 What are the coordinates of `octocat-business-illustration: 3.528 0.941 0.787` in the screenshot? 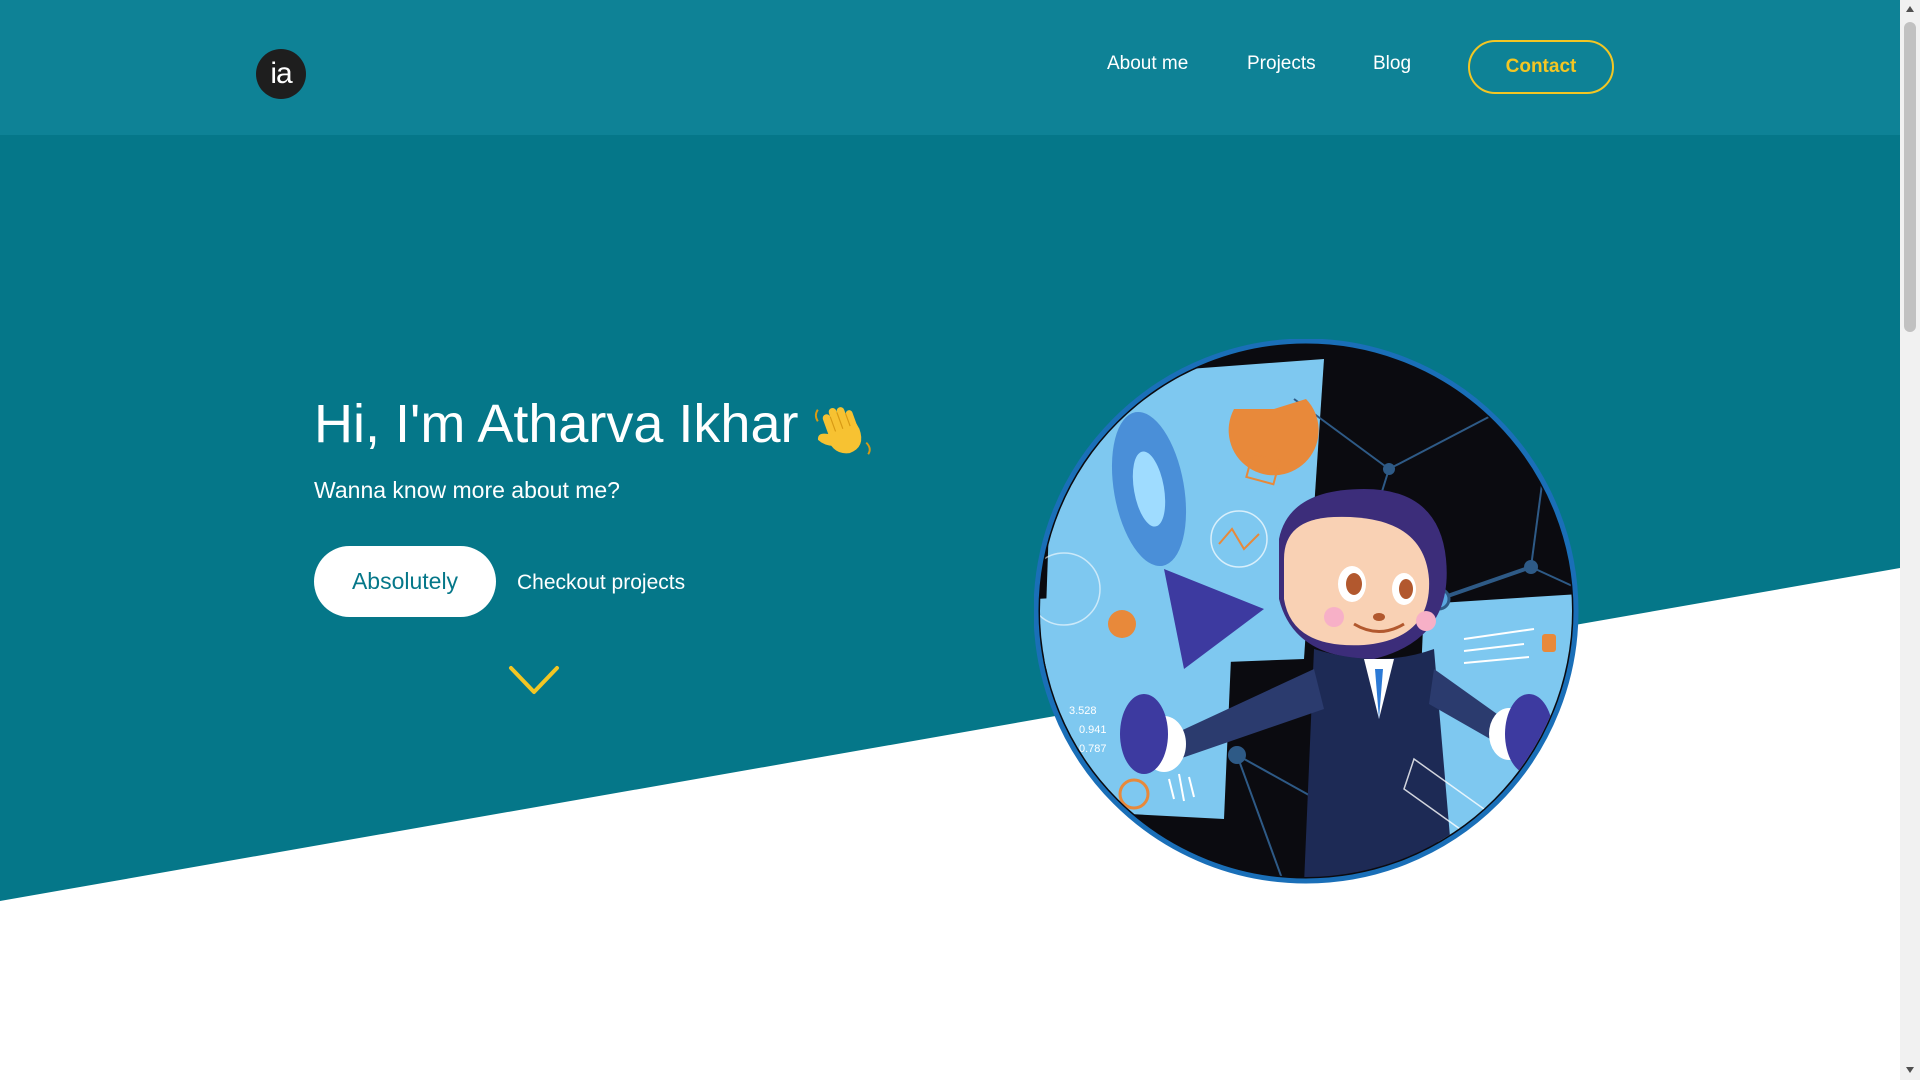 It's located at (1306, 611).